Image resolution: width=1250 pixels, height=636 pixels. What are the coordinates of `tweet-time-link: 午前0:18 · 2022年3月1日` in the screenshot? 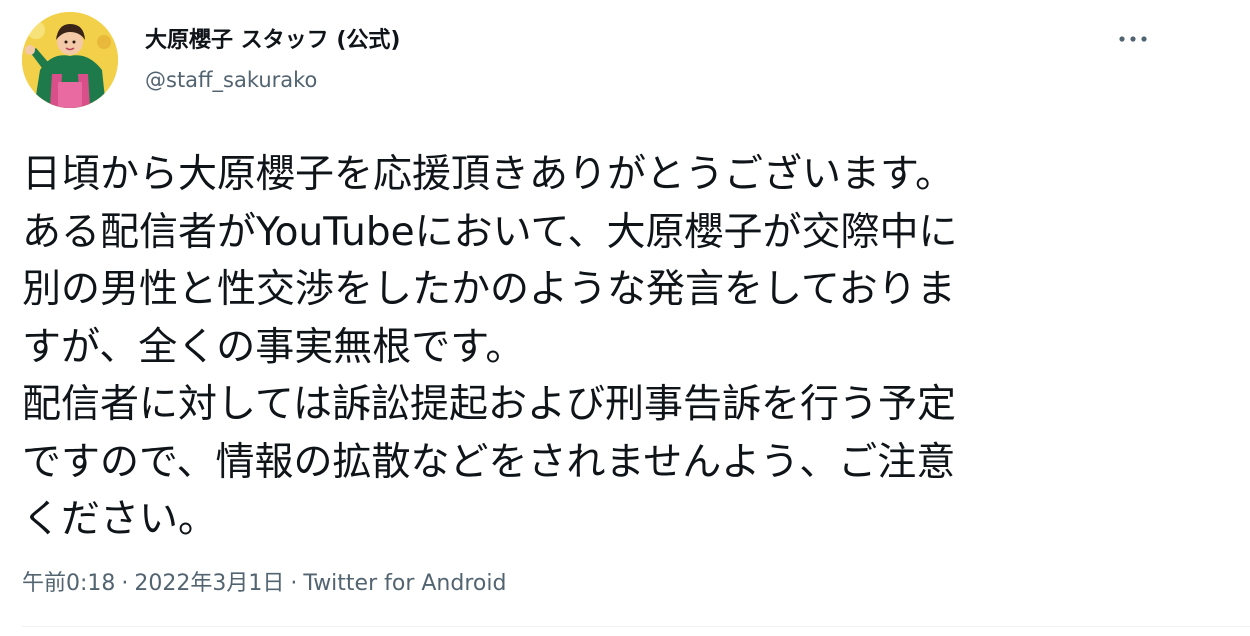 It's located at (153, 583).